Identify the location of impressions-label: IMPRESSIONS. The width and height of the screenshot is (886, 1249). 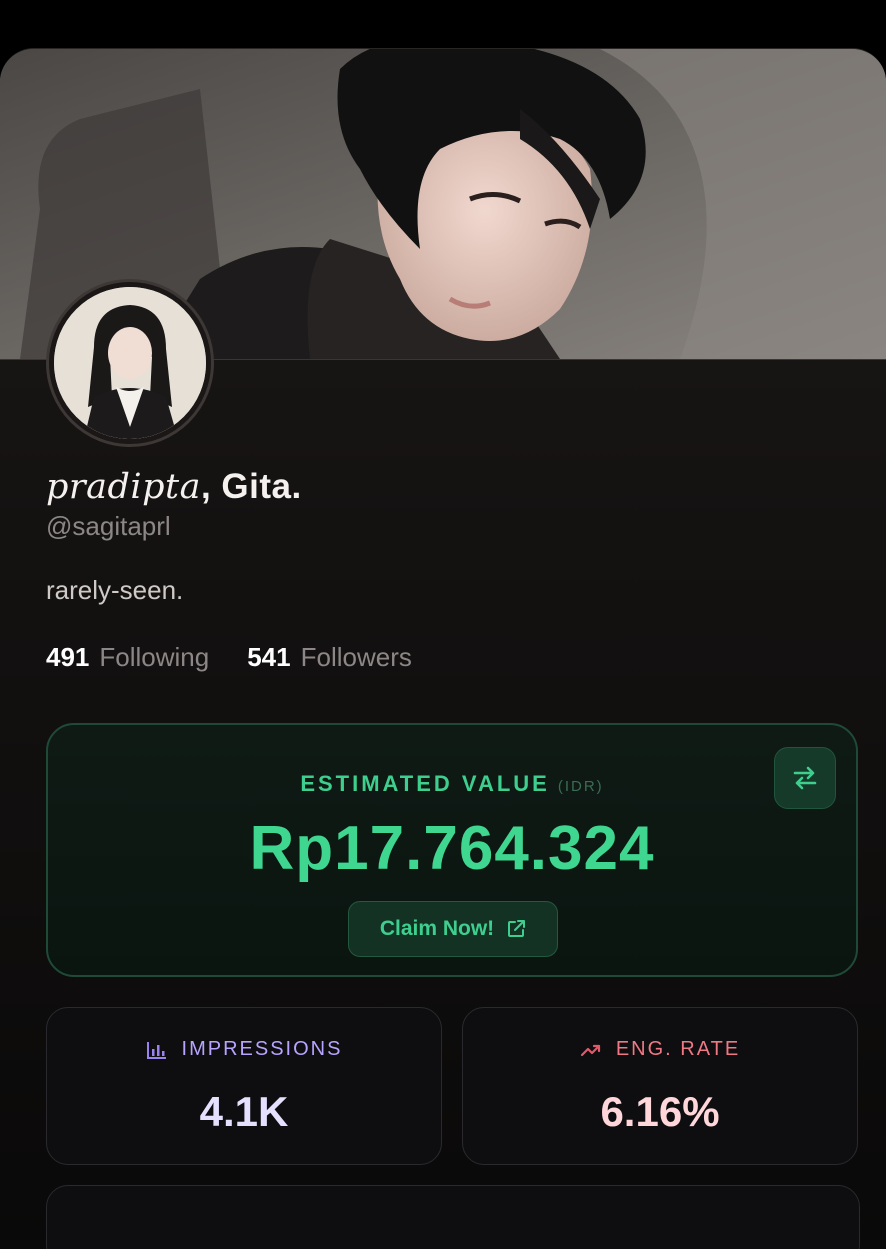
(262, 1049).